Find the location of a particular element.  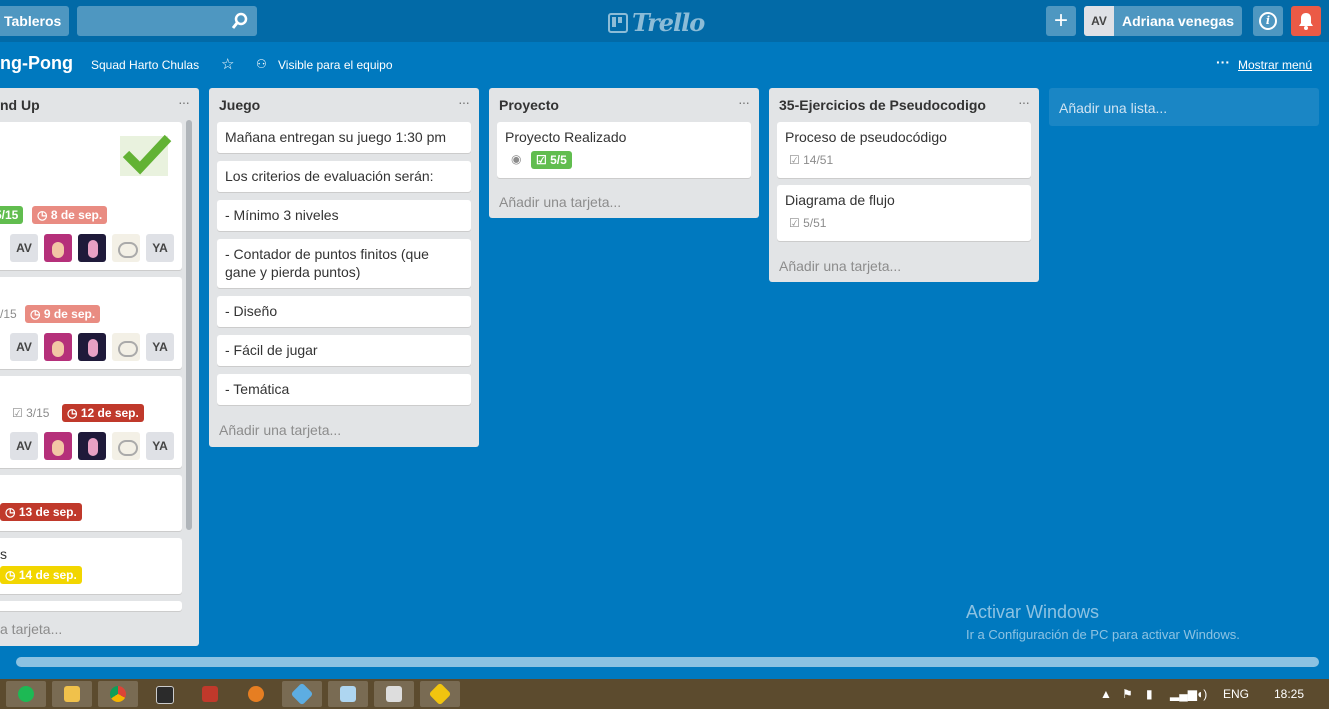

board-scrollbar is located at coordinates (664, 662).